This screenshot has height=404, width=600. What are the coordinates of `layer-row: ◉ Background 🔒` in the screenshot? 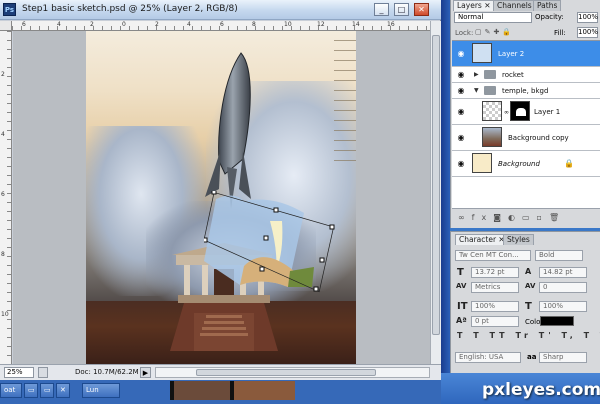 It's located at (526, 164).